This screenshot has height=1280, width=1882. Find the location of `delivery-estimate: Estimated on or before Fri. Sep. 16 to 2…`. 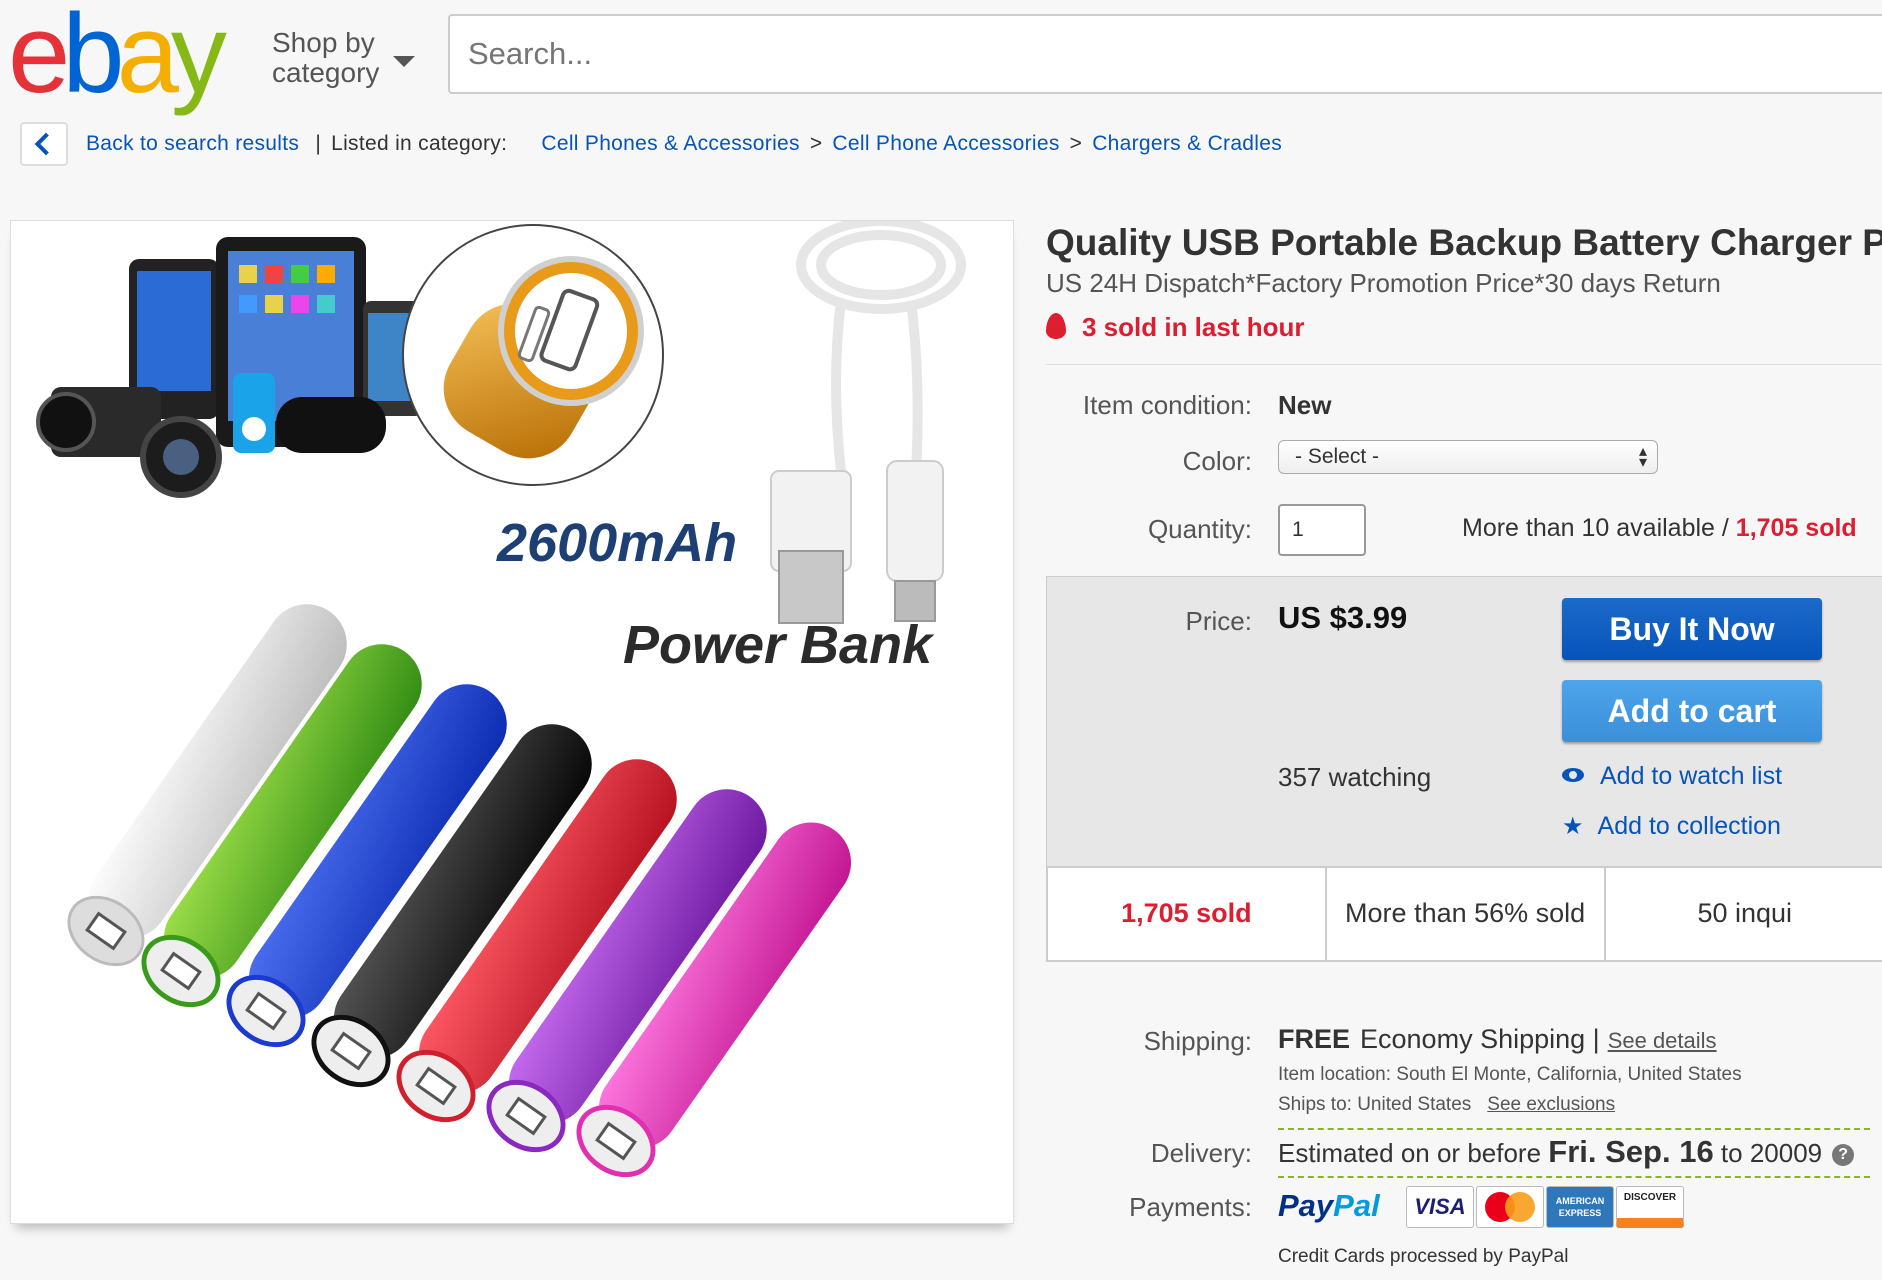

delivery-estimate: Estimated on or before Fri. Sep. 16 to 2… is located at coordinates (1566, 1152).